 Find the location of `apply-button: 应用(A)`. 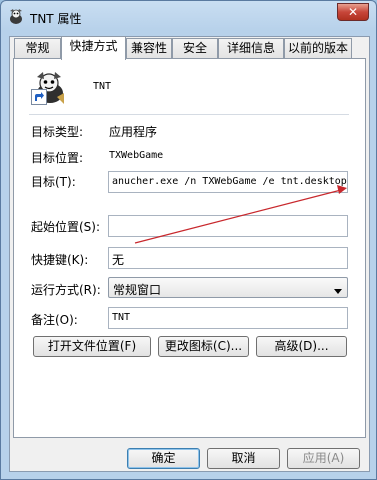

apply-button: 应用(A) is located at coordinates (323, 458).